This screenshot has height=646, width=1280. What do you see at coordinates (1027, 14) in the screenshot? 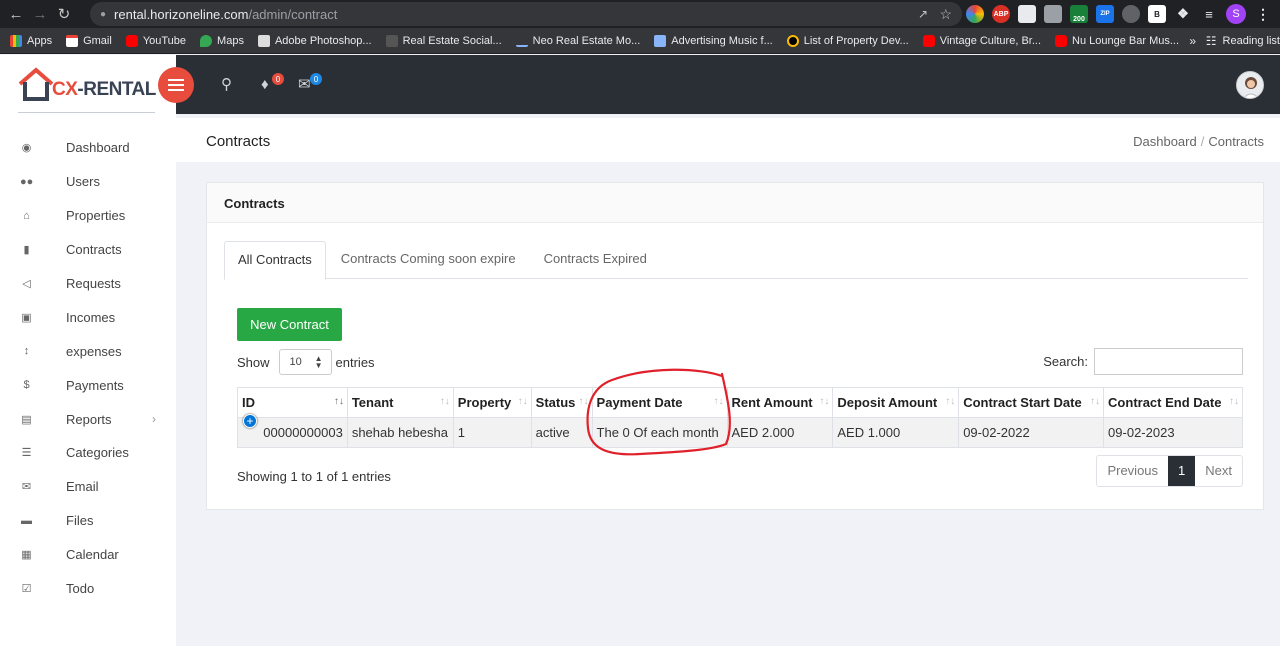
I see `extension-icon` at bounding box center [1027, 14].